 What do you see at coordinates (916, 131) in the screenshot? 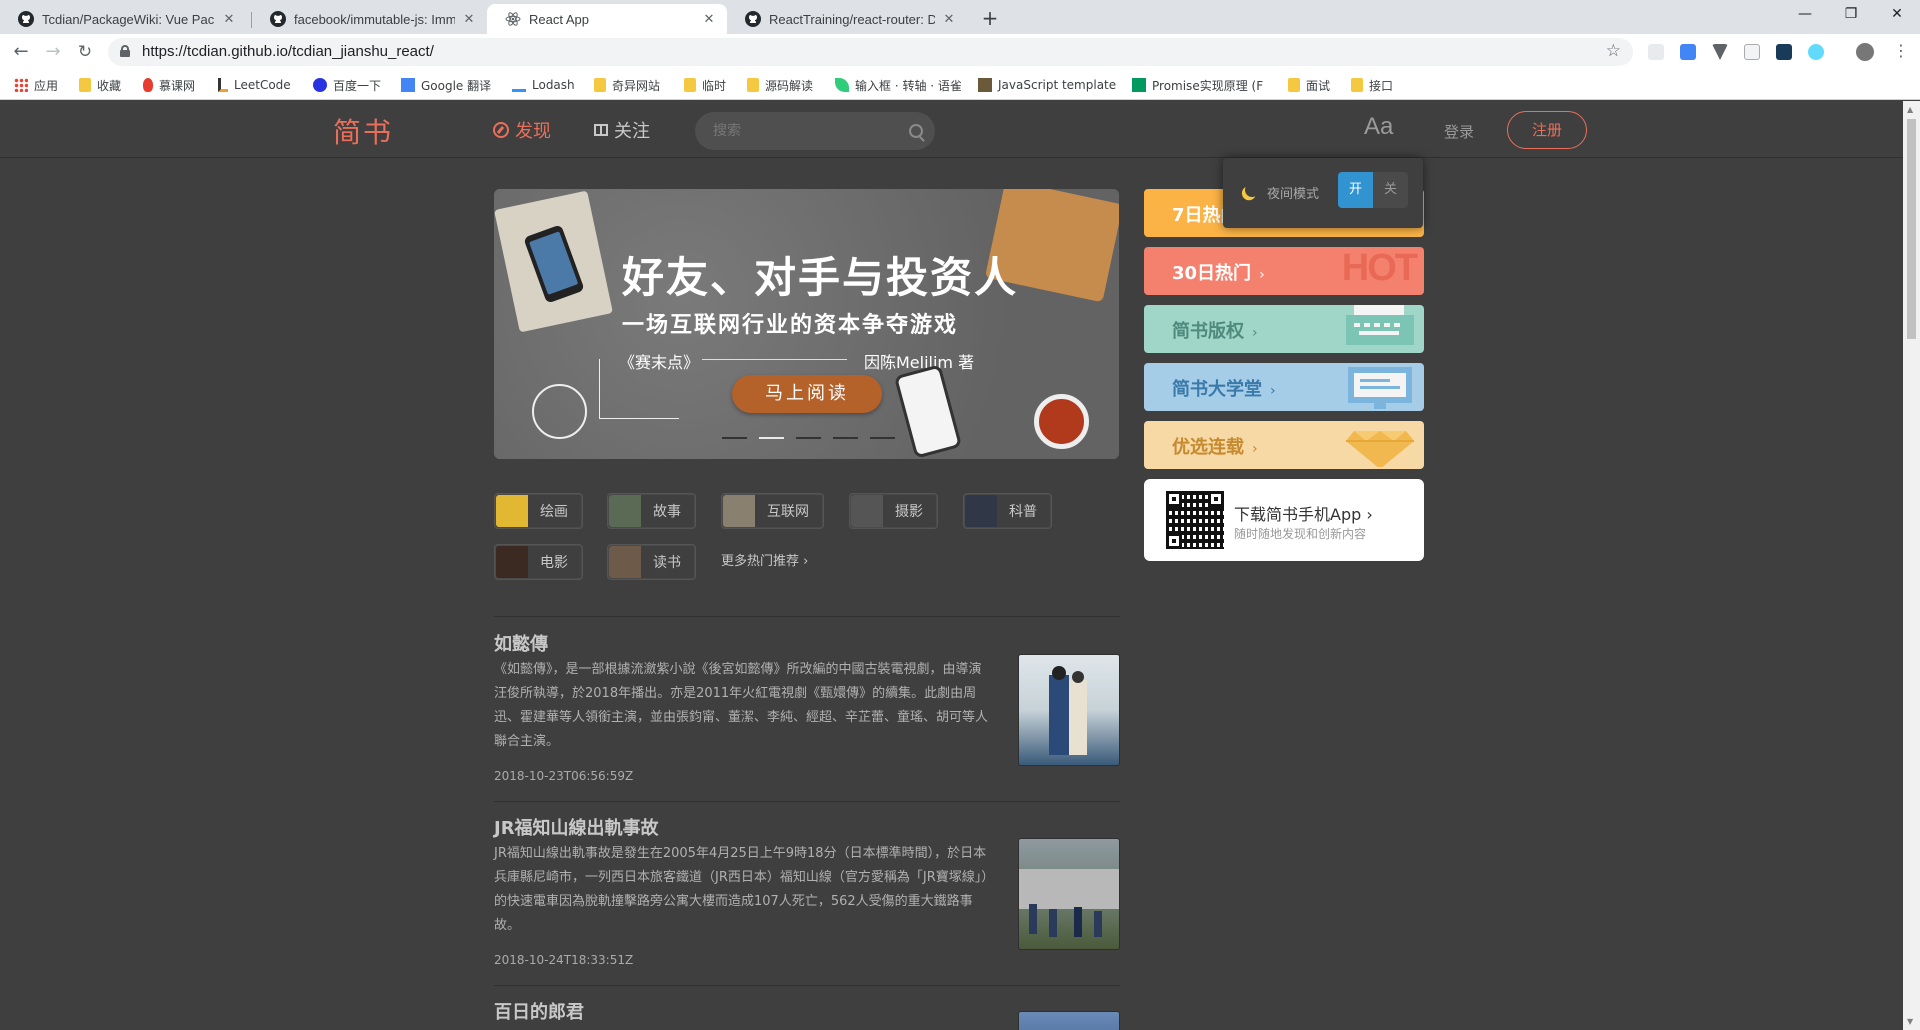
I see `search-icon` at bounding box center [916, 131].